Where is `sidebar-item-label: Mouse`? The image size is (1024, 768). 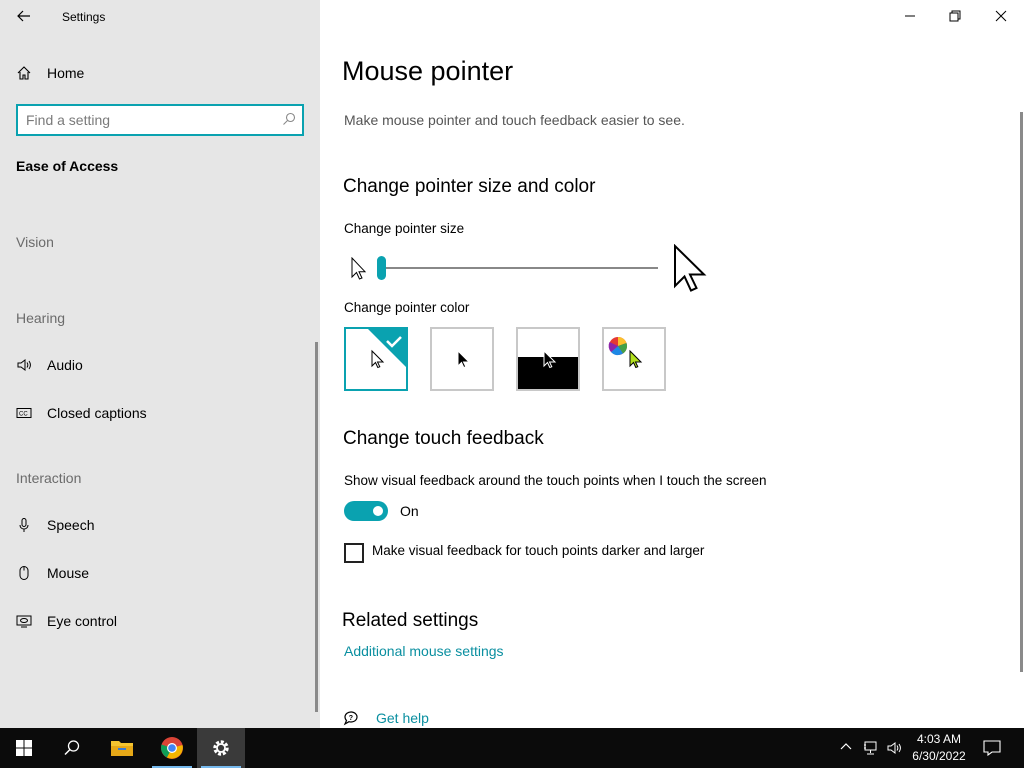 sidebar-item-label: Mouse is located at coordinates (68, 573).